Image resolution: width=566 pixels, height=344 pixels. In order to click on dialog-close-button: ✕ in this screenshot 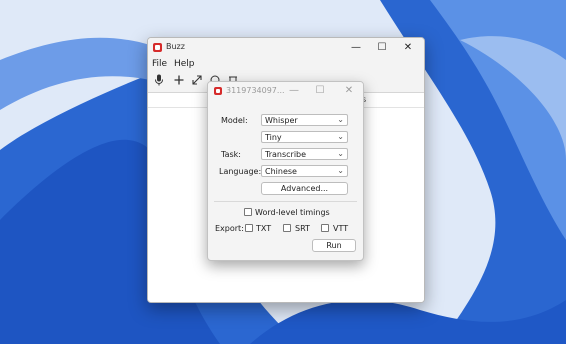, I will do `click(349, 91)`.